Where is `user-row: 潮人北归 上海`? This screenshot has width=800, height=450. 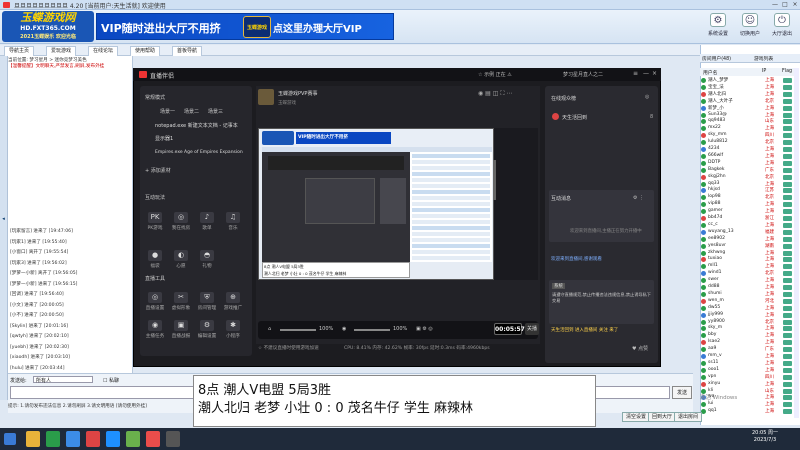
user-row: 潮人北归 上海 is located at coordinates (748, 94).